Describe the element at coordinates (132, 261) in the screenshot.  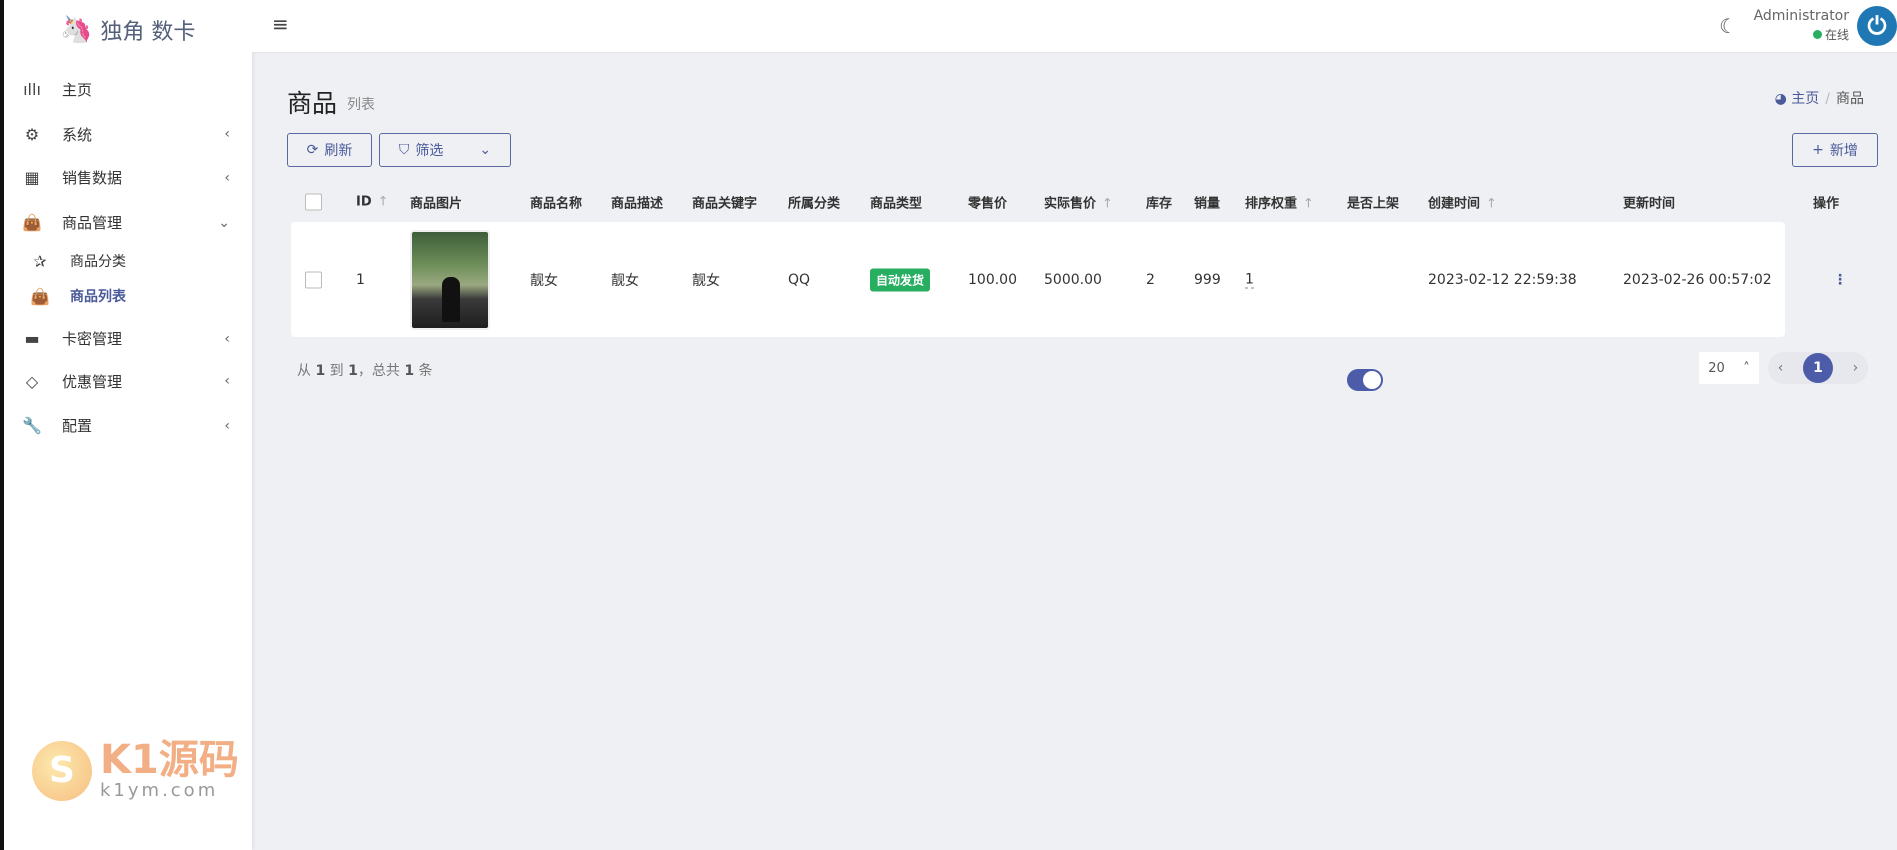
I see `sidebar-item-4: ✰ 商品分类` at that location.